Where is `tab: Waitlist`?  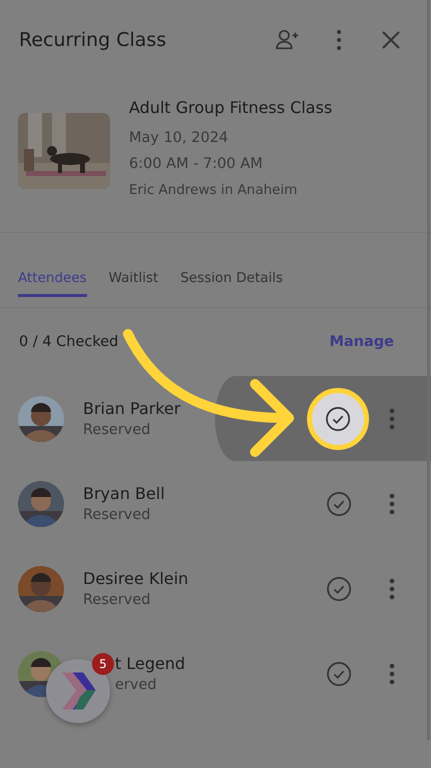 tab: Waitlist is located at coordinates (133, 265).